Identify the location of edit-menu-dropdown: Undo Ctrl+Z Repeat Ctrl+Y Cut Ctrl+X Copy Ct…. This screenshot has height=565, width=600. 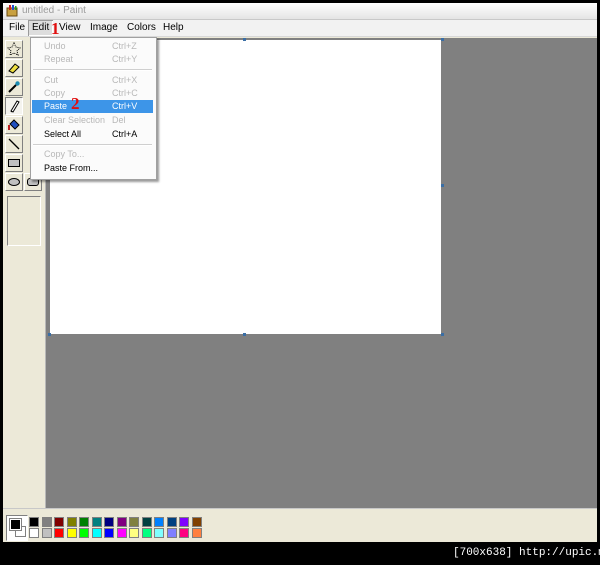
(93, 108).